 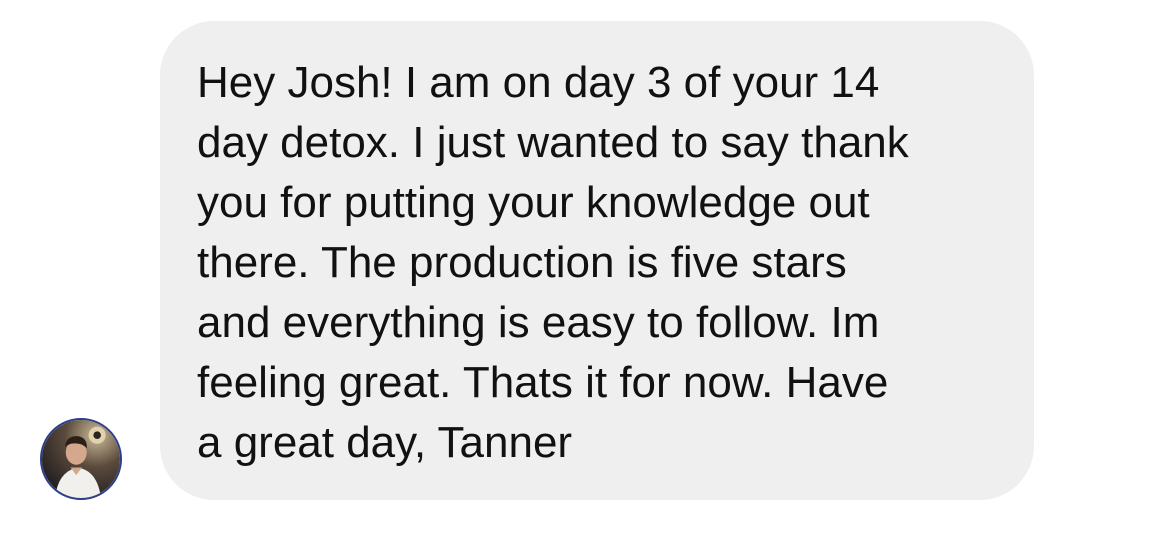 I want to click on sender-avatar, so click(x=81, y=459).